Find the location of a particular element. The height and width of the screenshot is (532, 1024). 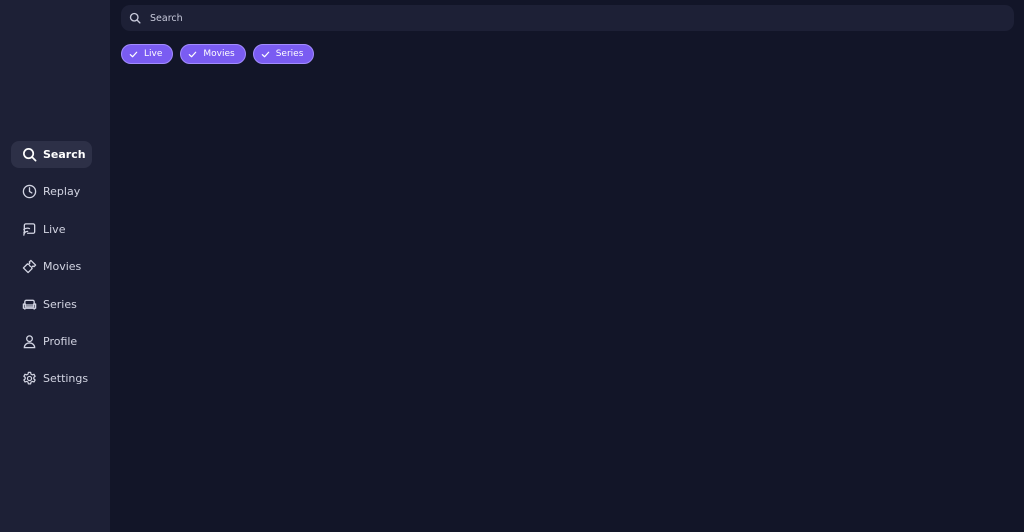

clock-icon is located at coordinates (29, 191).